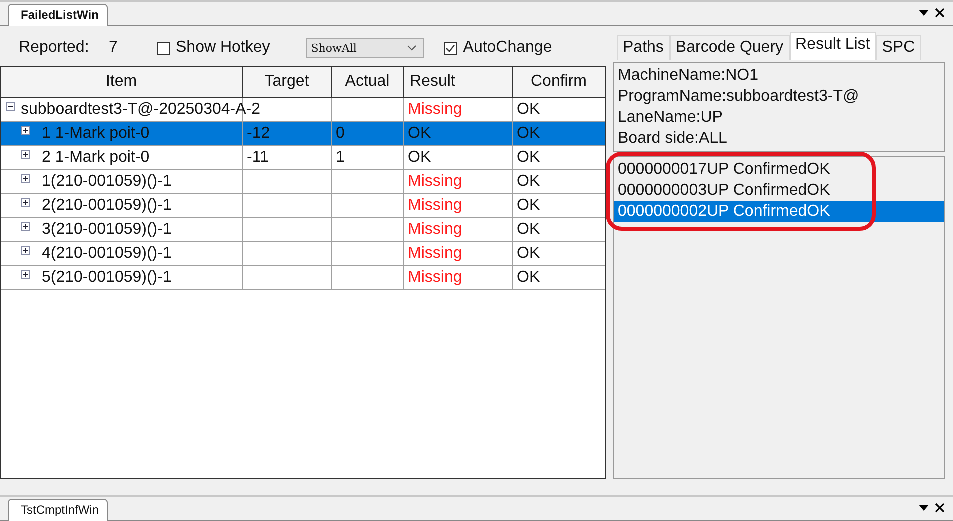 The height and width of the screenshot is (521, 953). I want to click on tab: Barcode Query, so click(730, 47).